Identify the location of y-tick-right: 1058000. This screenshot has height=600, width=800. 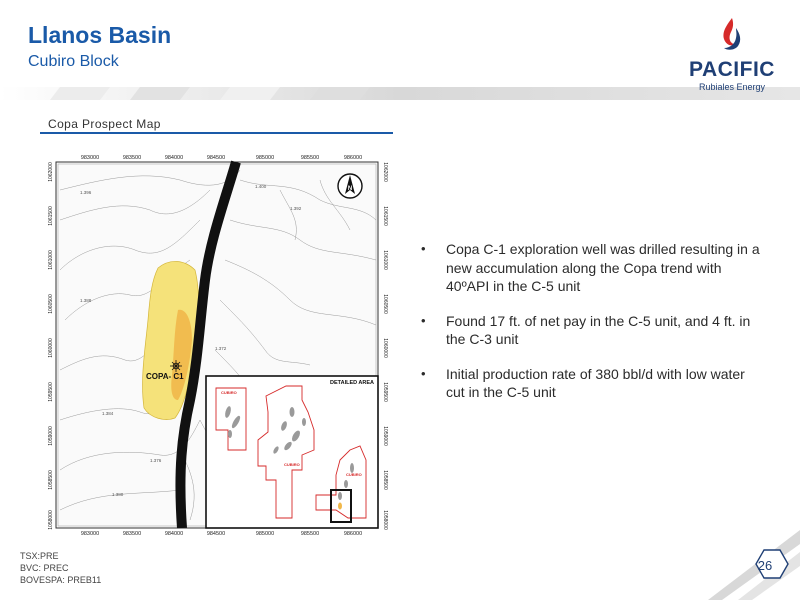
(385, 520).